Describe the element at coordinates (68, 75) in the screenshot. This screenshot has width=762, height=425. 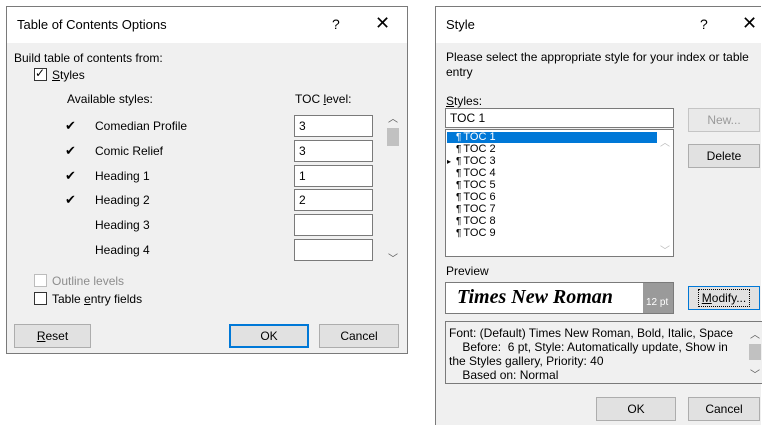
I see `styles-checkbox-label: Styles` at that location.